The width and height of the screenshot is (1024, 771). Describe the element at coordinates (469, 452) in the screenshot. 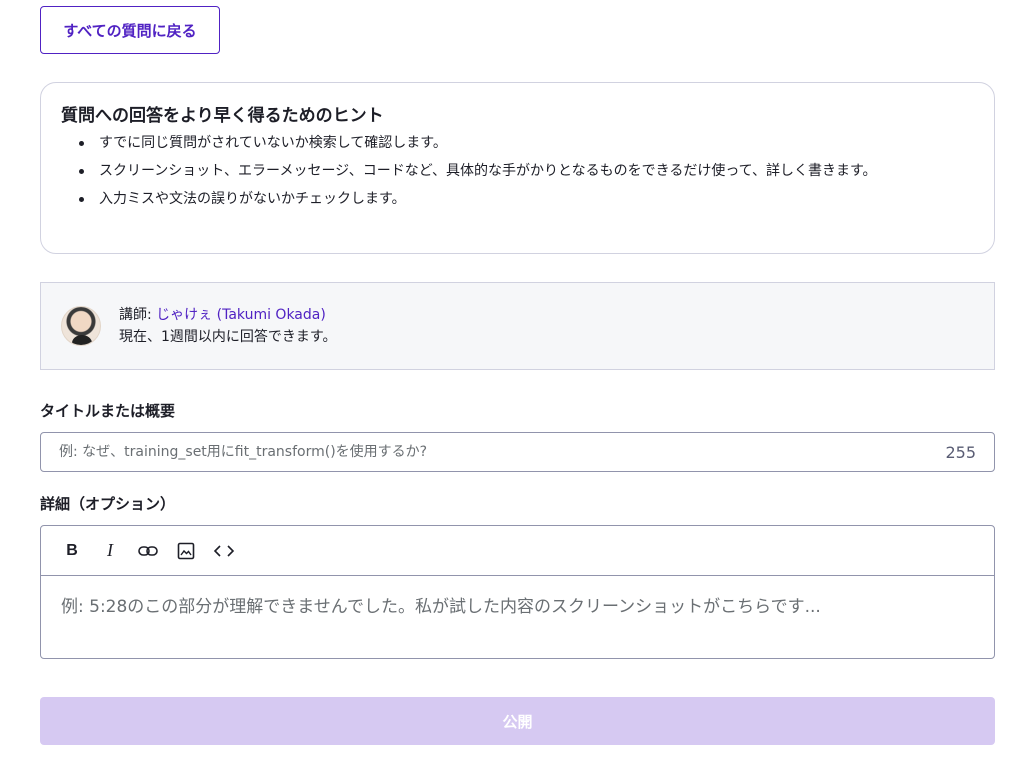

I see `title-input` at that location.